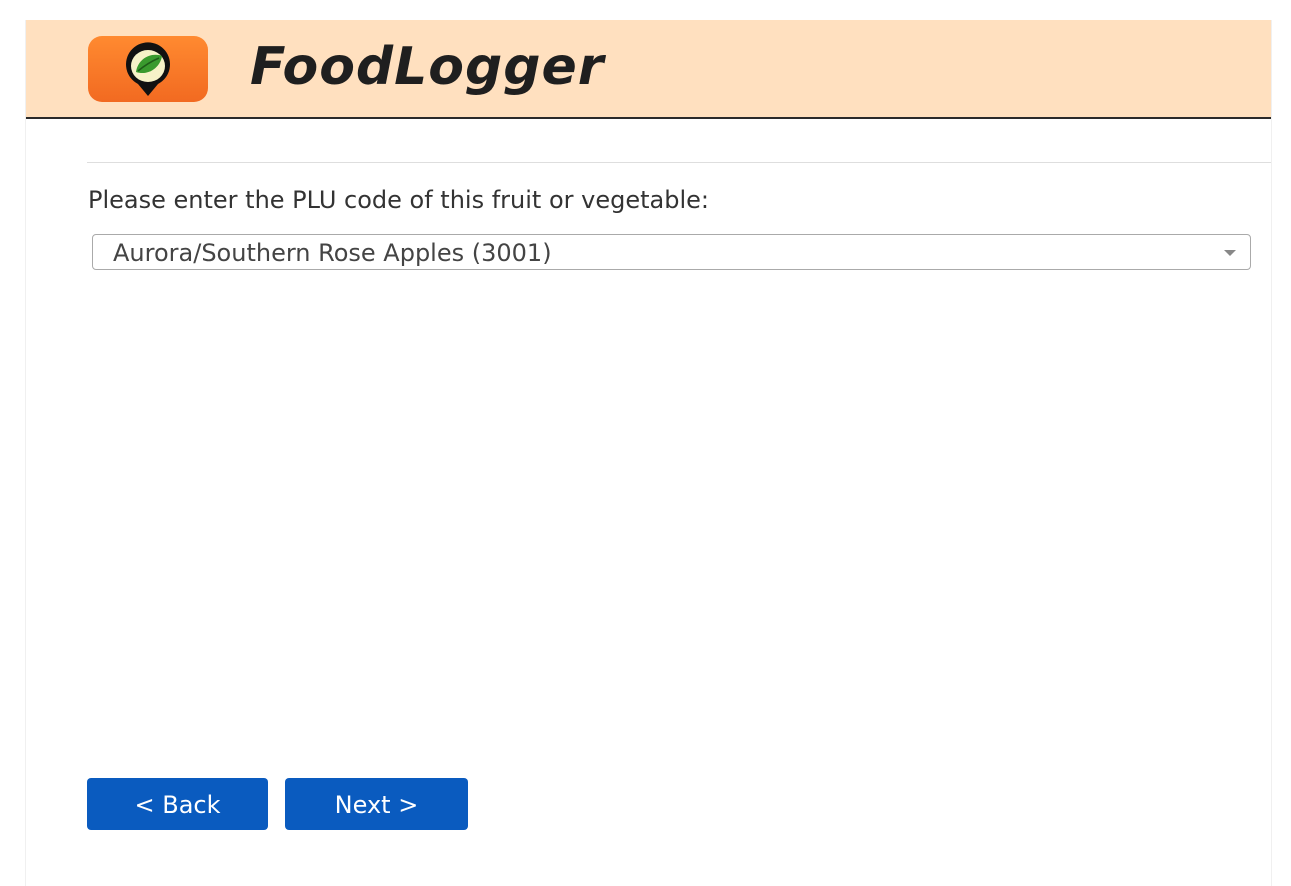  I want to click on plu-selected-value: Aurora/Southern Rose Apples (3001), so click(332, 253).